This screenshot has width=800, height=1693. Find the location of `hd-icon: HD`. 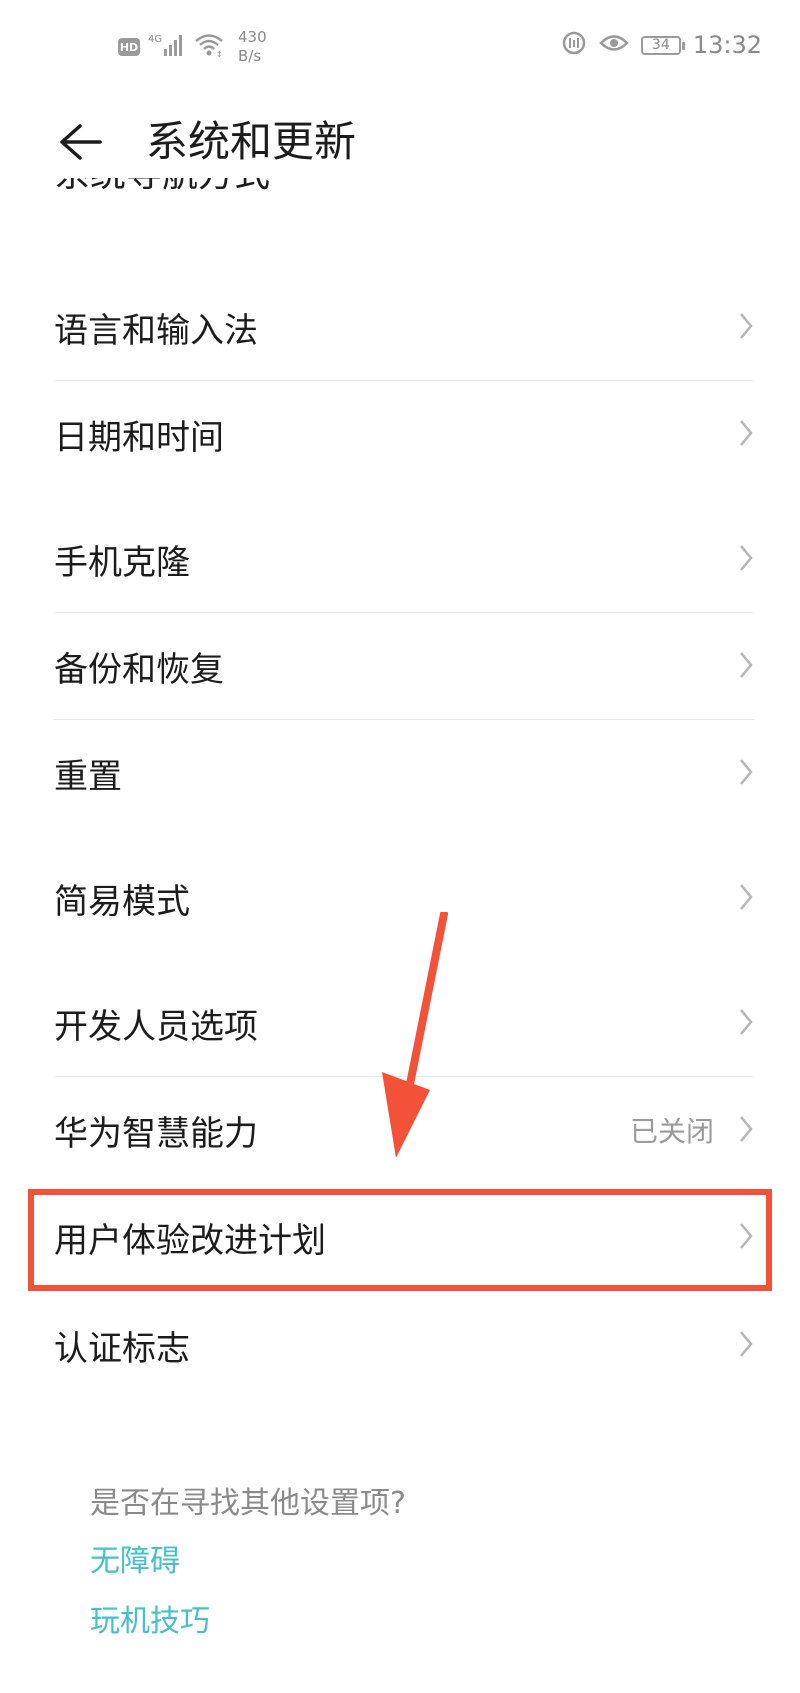

hd-icon: HD is located at coordinates (129, 47).